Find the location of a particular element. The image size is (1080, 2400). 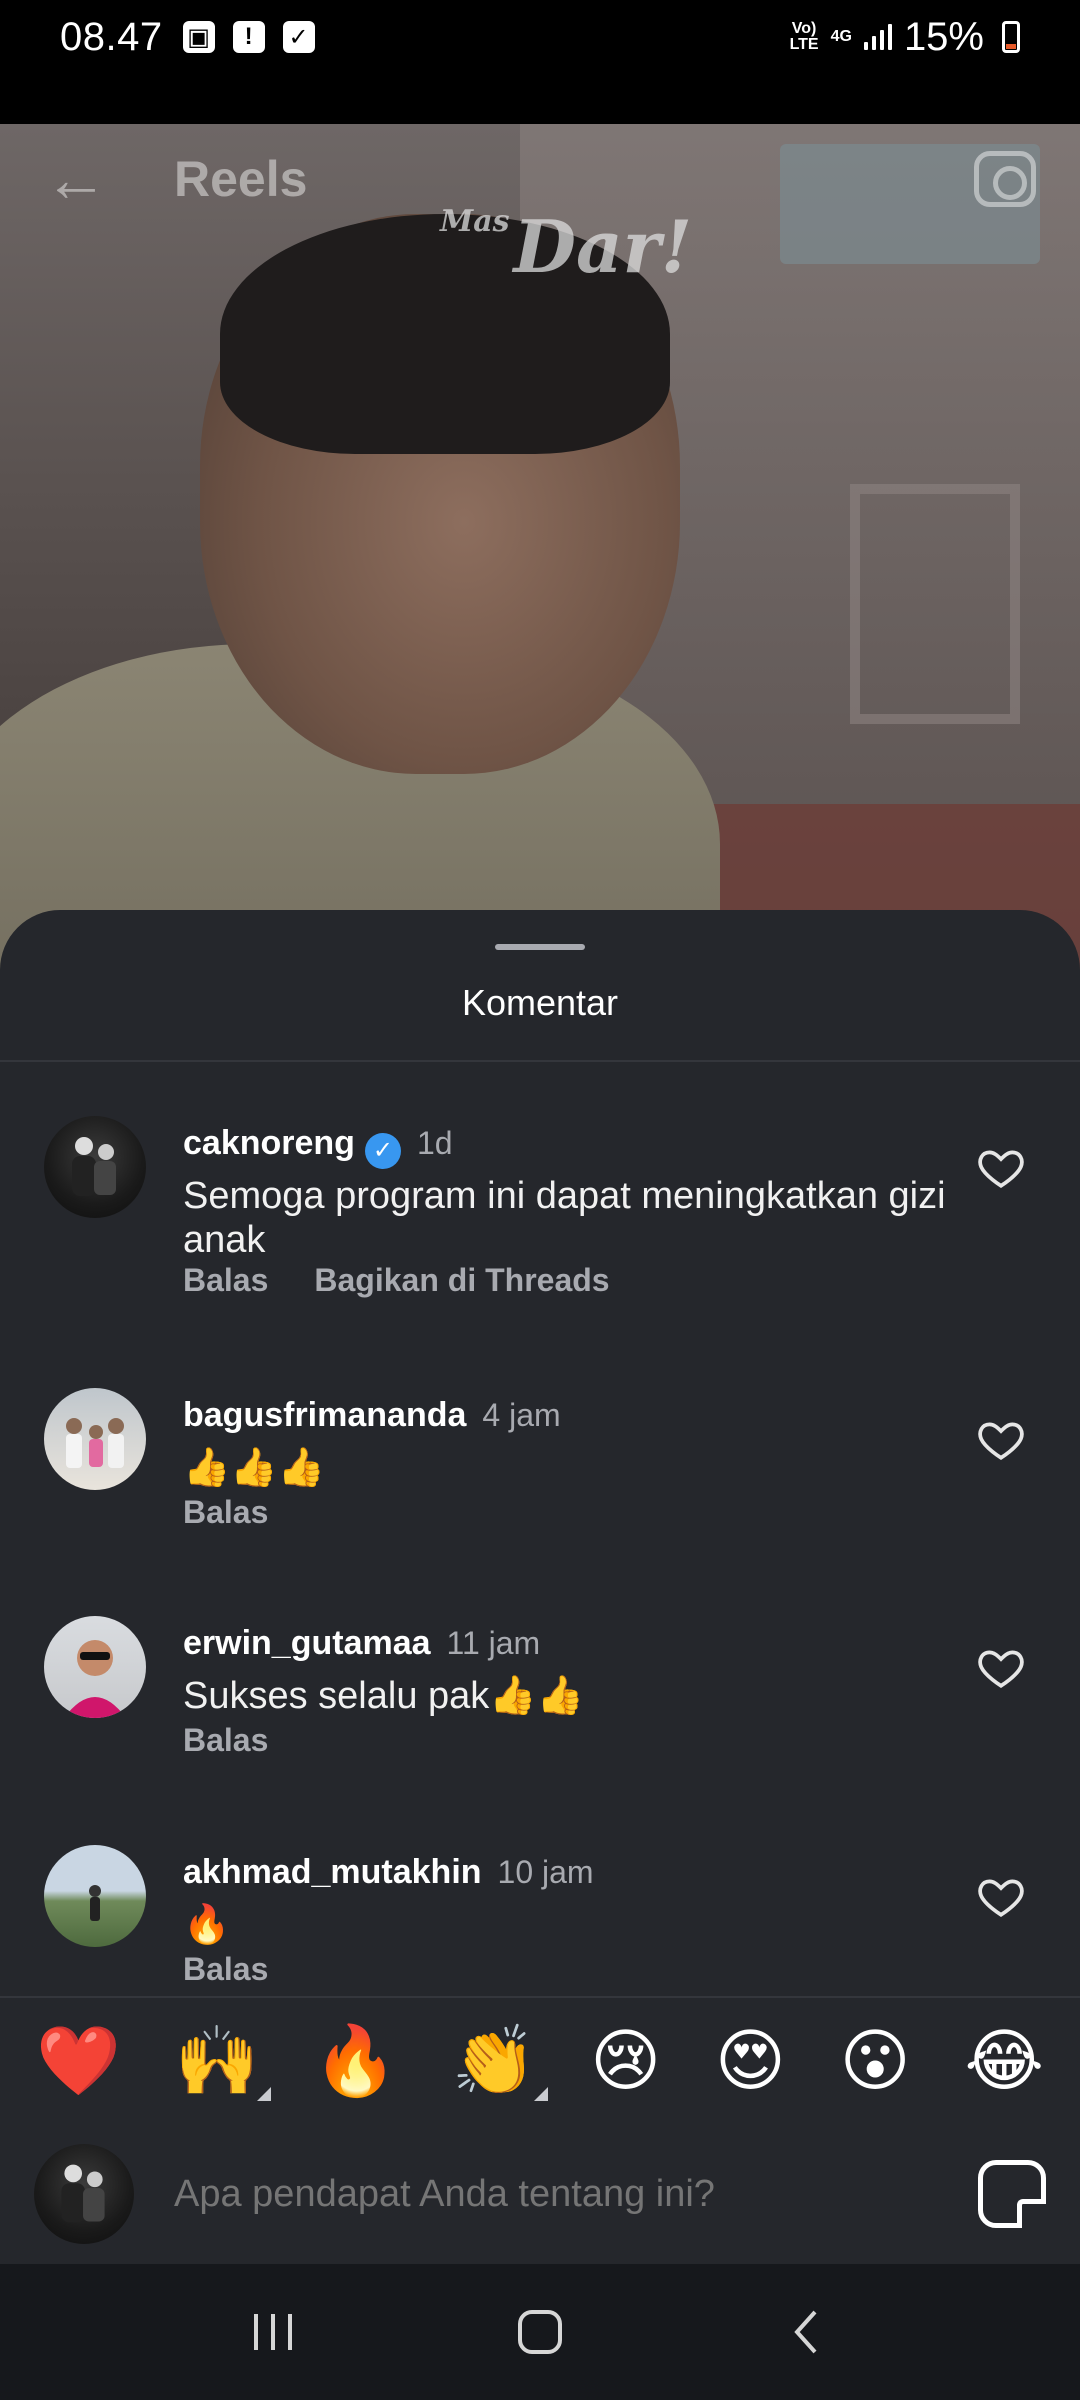

comment-username: erwin_gutamaa is located at coordinates (307, 1643).